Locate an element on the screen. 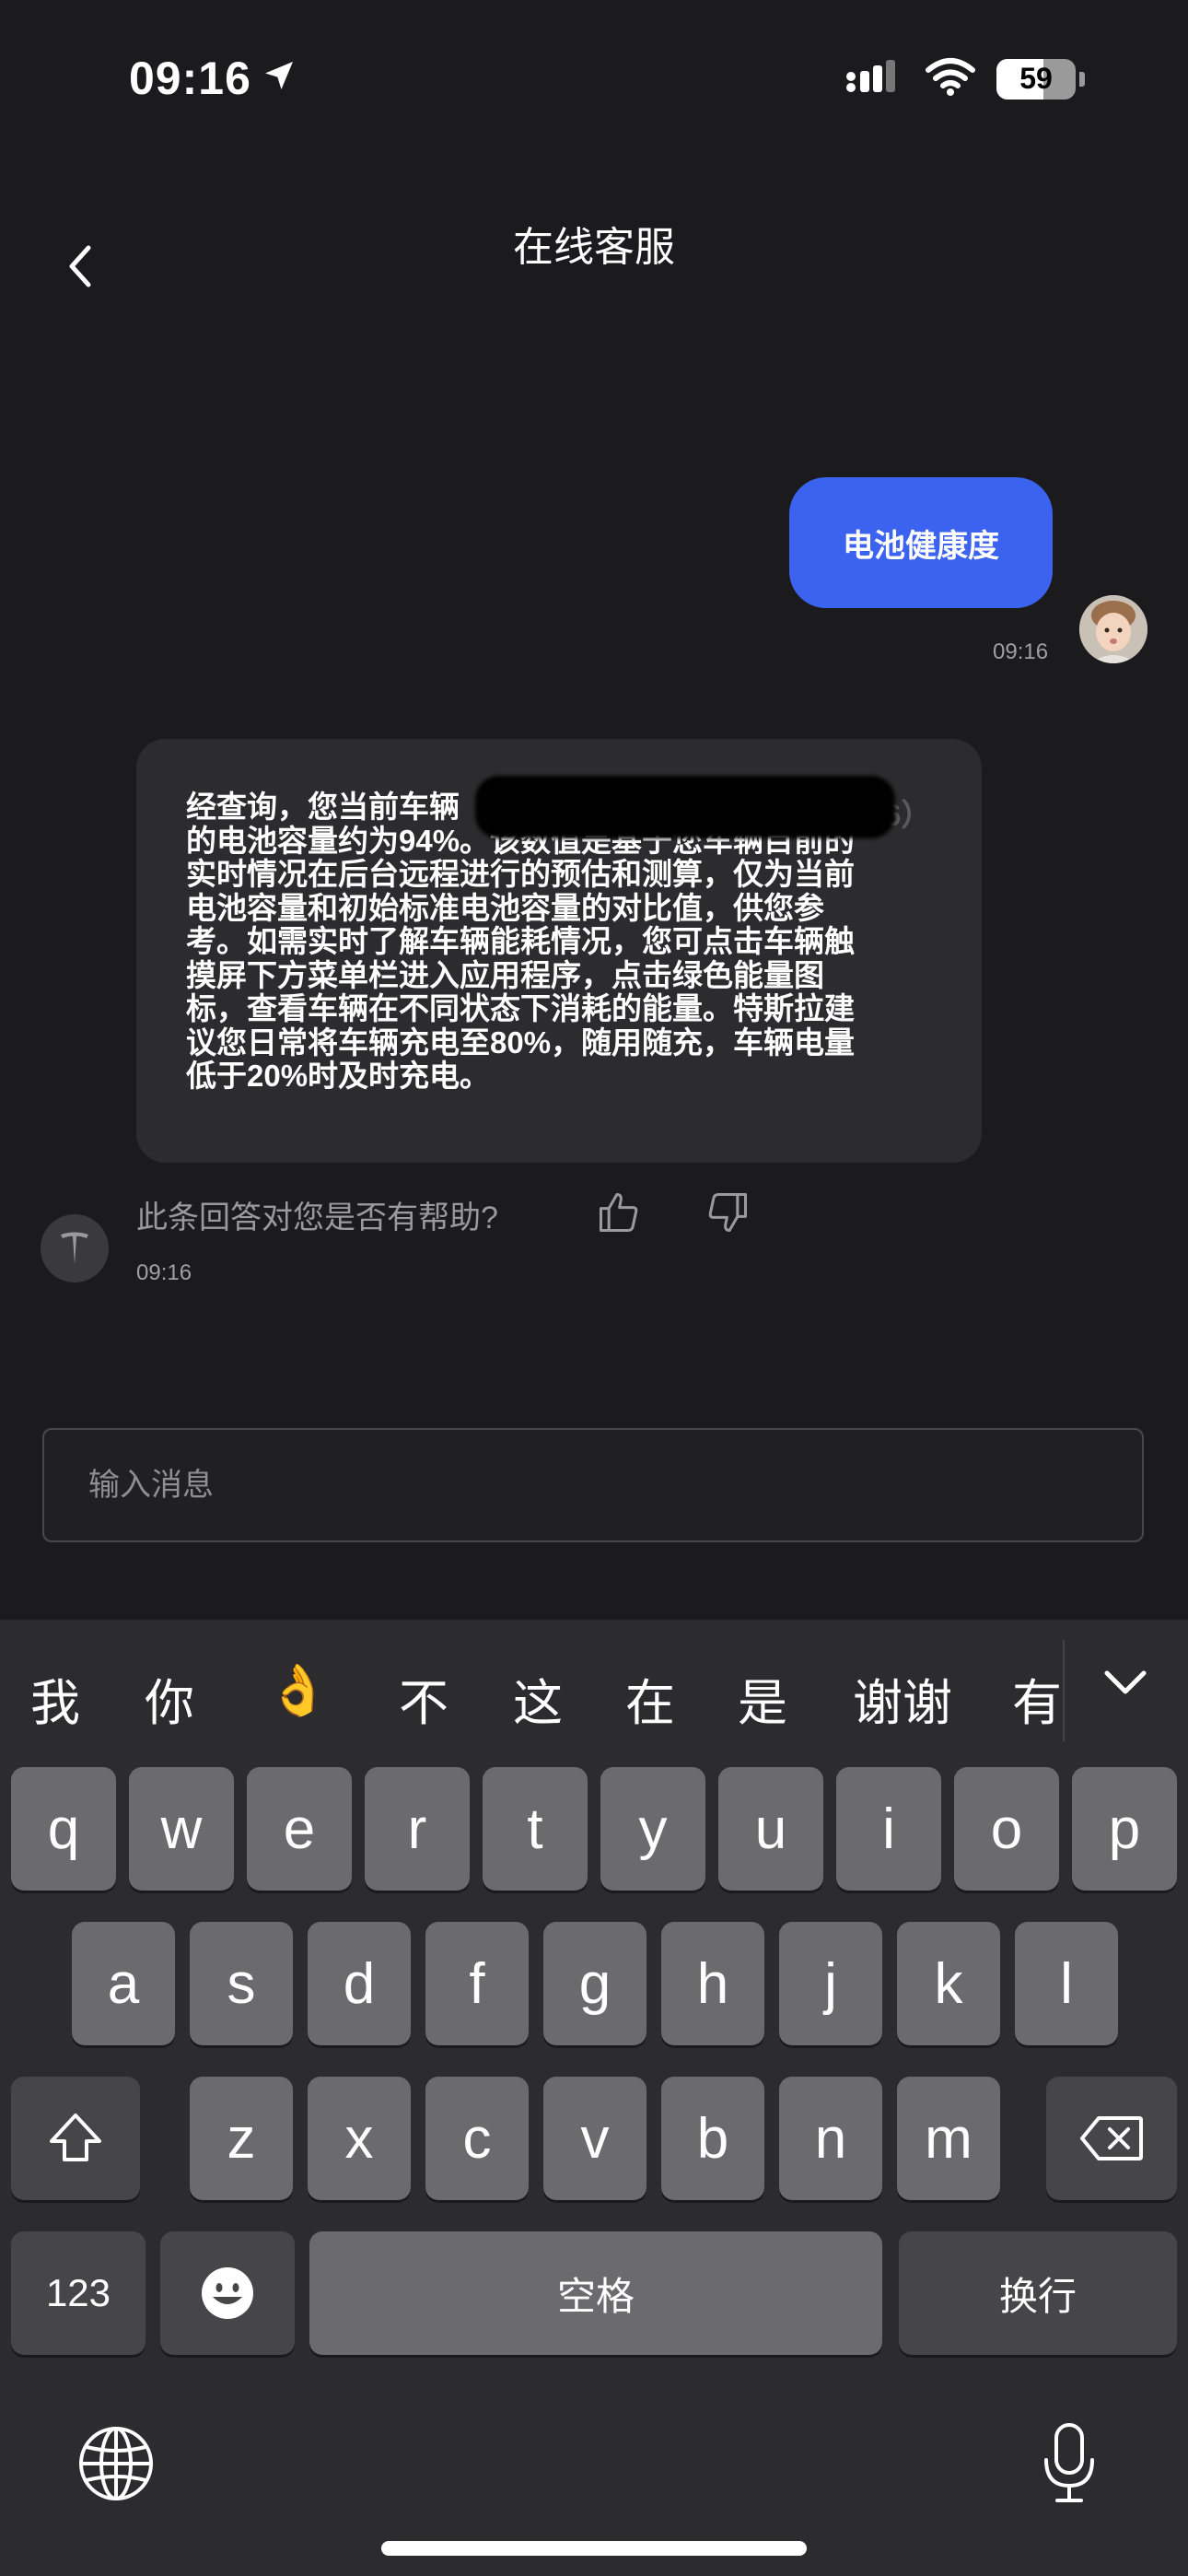 This screenshot has width=1188, height=2576. key-k: k is located at coordinates (948, 1983).